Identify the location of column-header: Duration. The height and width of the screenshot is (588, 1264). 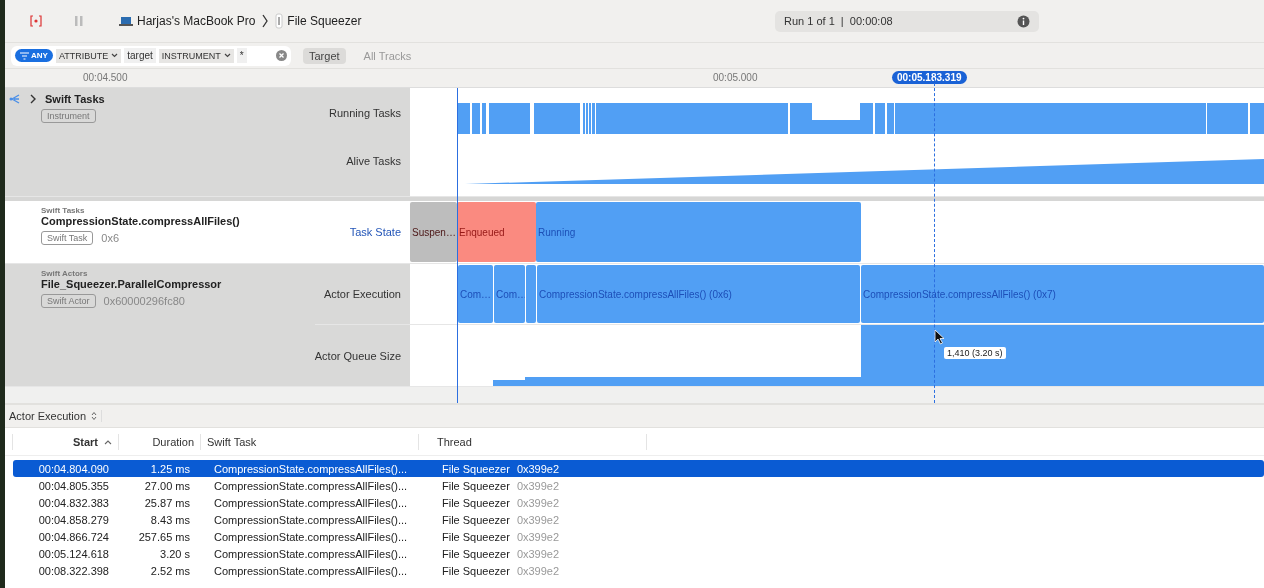
(159, 441).